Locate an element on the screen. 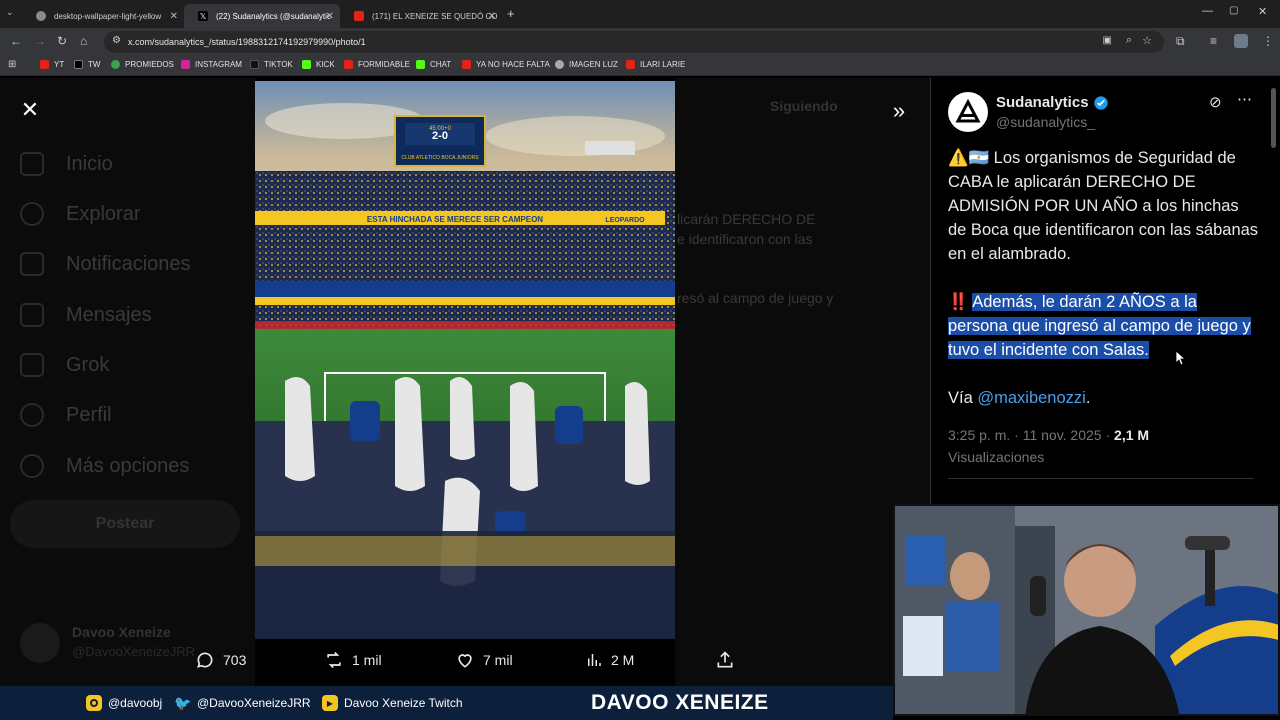  globe-icon is located at coordinates (559, 64).